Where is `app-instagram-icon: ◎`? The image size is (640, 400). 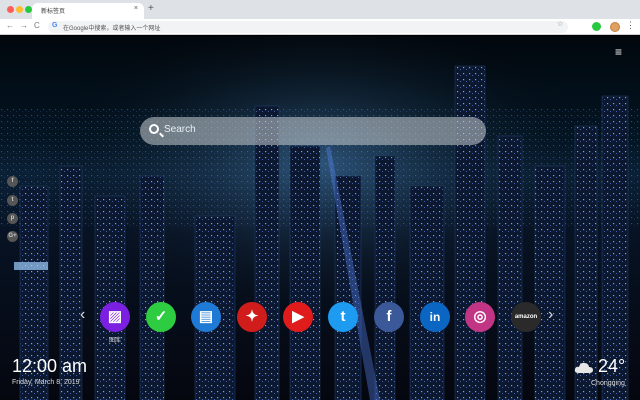 app-instagram-icon: ◎ is located at coordinates (480, 317).